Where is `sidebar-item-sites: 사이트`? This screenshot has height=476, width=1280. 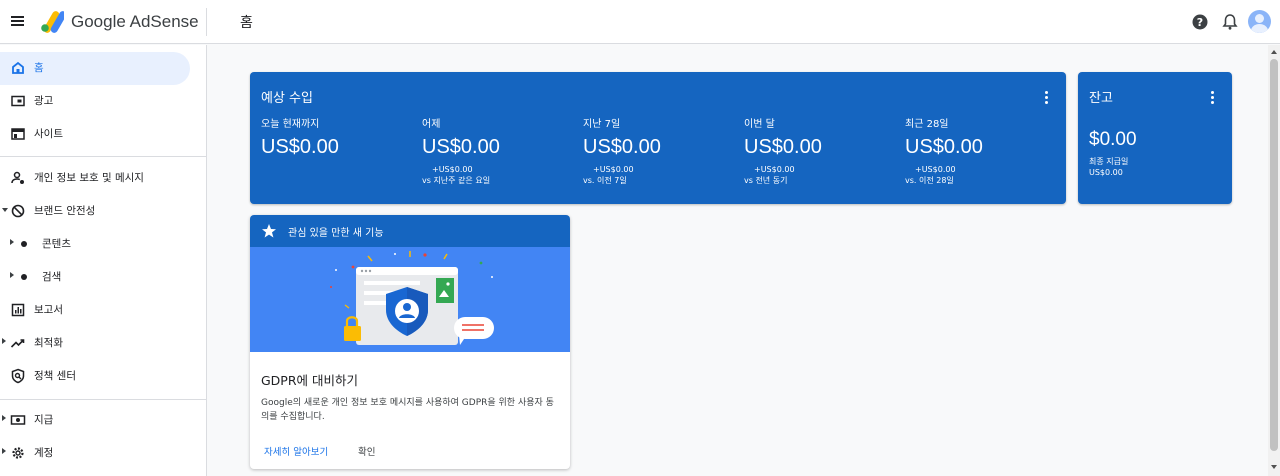 sidebar-item-sites: 사이트 is located at coordinates (95, 134).